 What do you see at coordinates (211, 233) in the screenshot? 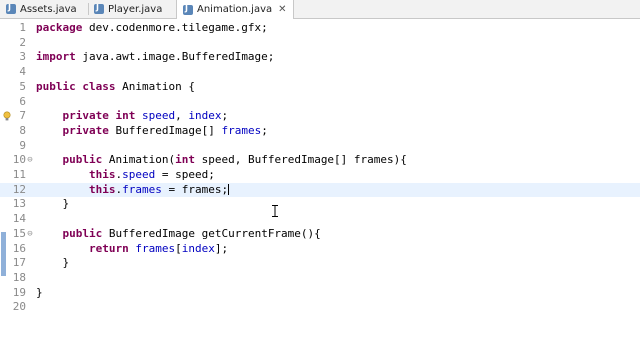
I see `code-token: BufferedImage getCurrentFrame(){` at bounding box center [211, 233].